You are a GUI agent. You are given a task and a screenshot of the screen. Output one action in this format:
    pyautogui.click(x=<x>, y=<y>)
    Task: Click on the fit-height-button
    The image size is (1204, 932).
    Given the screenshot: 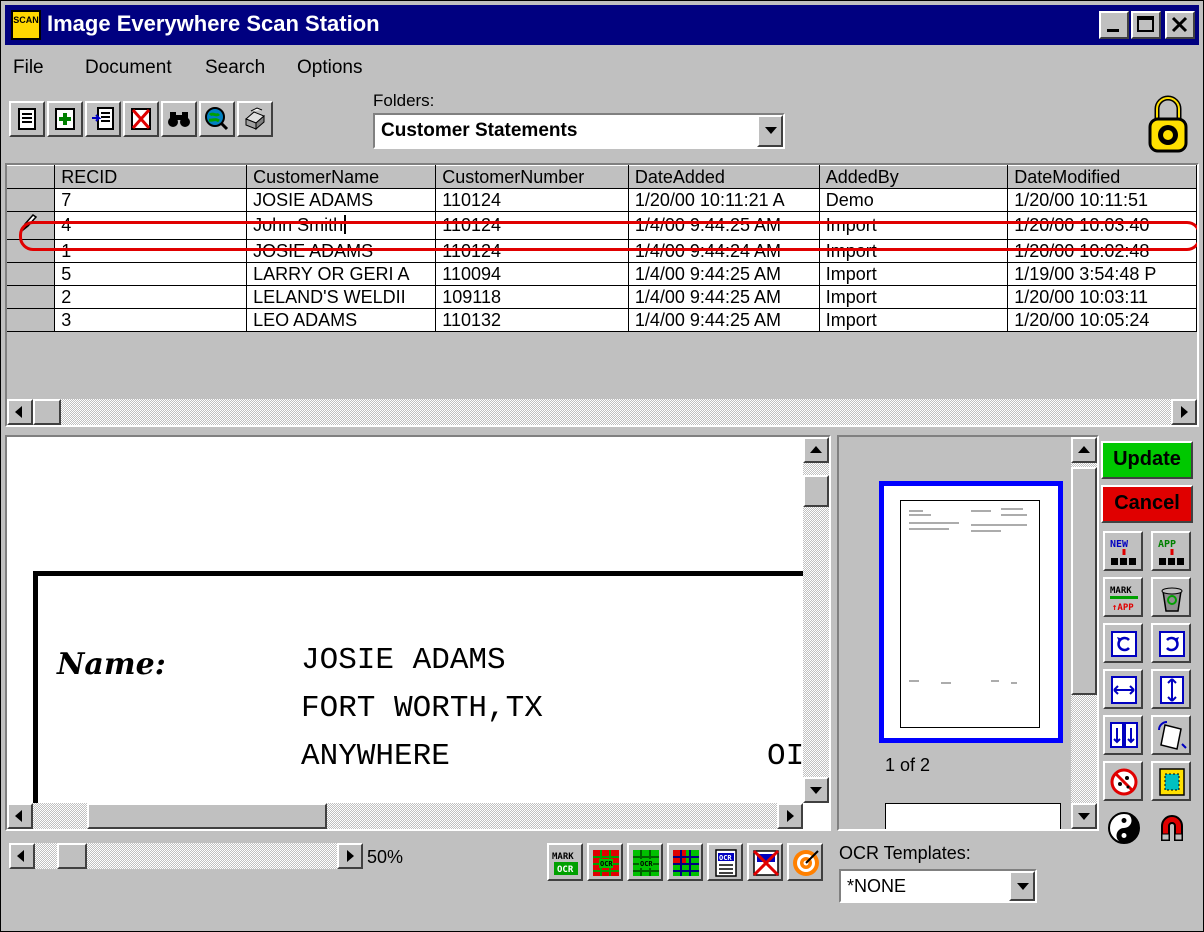 What is the action you would take?
    pyautogui.click(x=1171, y=689)
    